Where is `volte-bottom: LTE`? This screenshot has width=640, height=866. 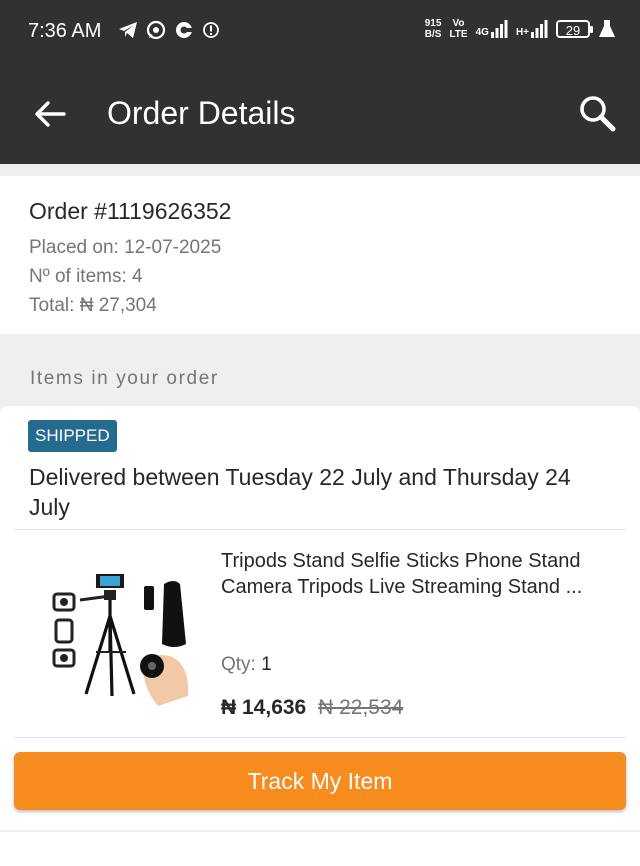
volte-bottom: LTE is located at coordinates (458, 34).